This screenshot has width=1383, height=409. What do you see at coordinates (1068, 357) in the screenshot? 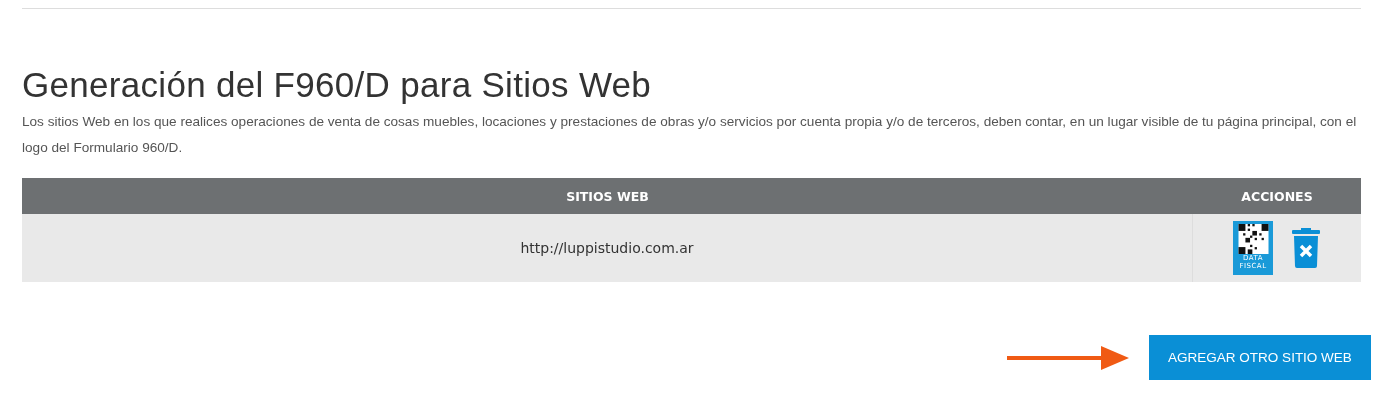
I see `arrow-icon` at bounding box center [1068, 357].